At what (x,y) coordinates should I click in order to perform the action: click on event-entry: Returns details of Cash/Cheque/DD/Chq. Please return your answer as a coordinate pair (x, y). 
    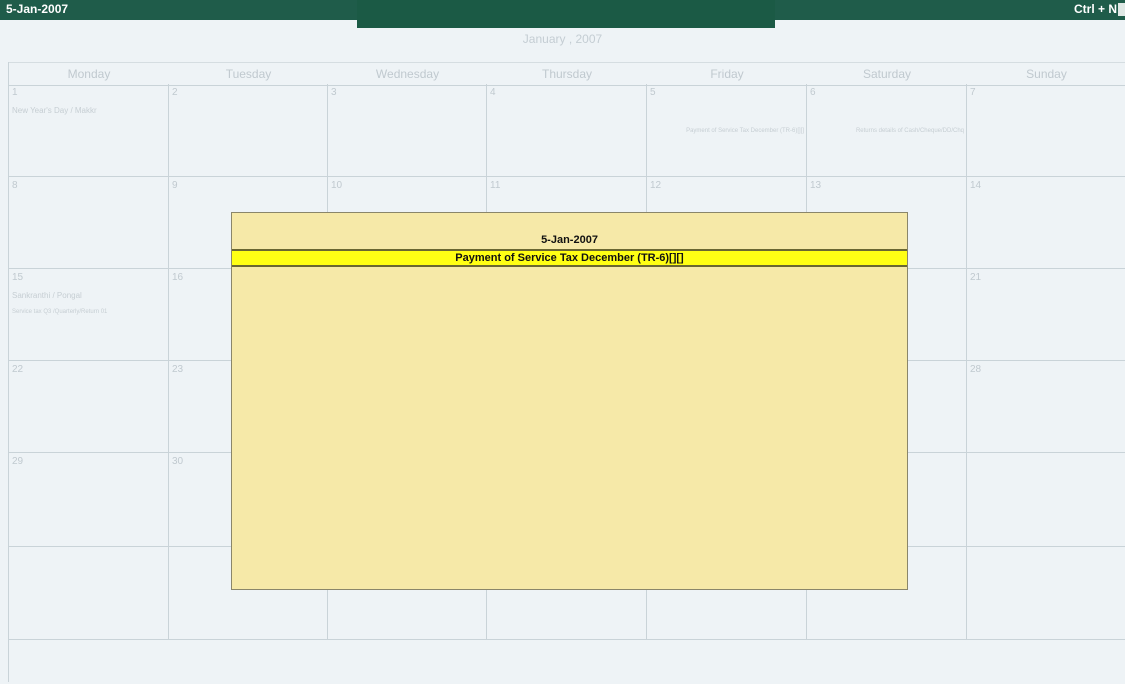
    Looking at the image, I should click on (910, 131).